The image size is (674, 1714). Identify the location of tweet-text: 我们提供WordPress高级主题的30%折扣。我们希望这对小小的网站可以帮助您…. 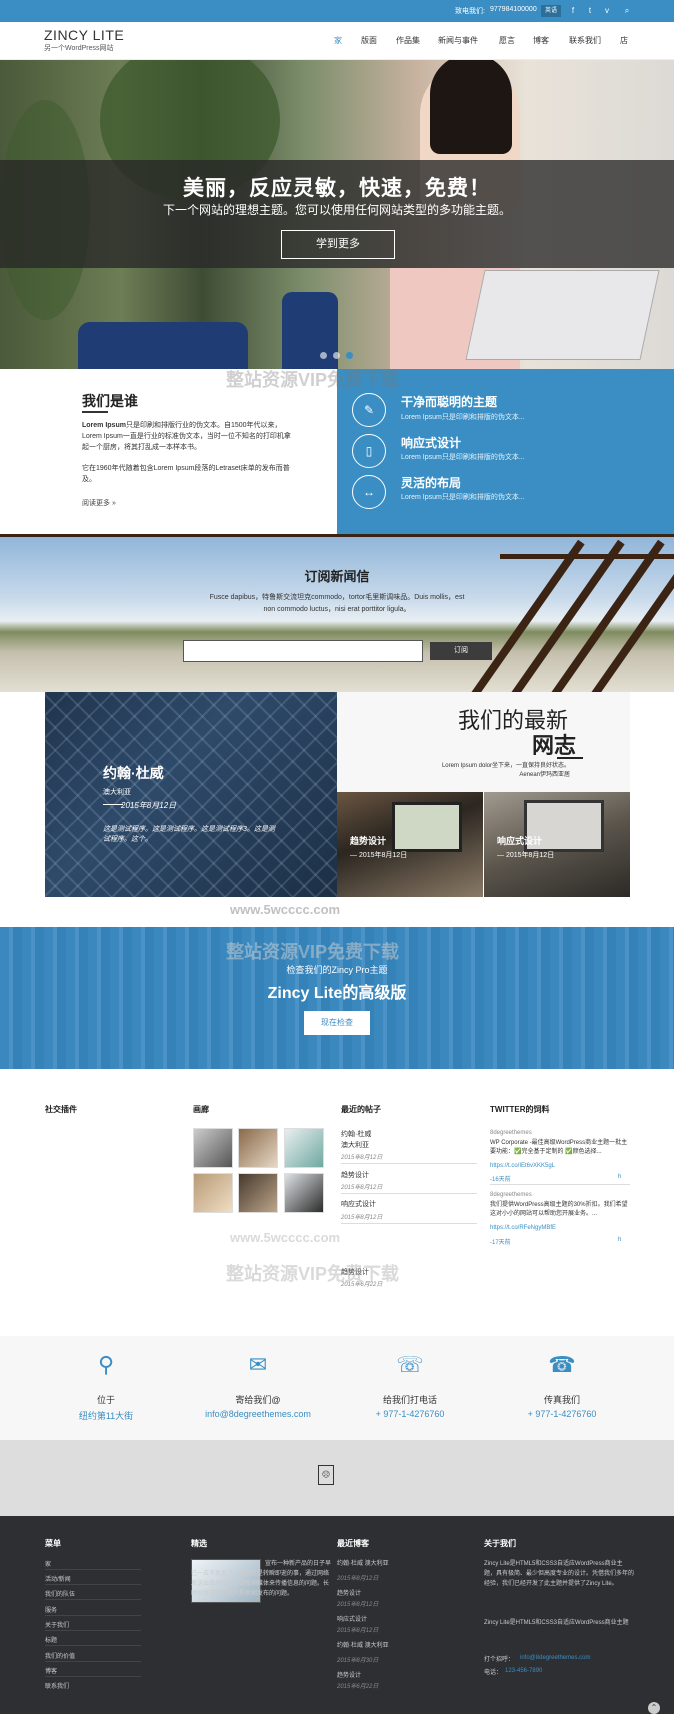
(559, 1209).